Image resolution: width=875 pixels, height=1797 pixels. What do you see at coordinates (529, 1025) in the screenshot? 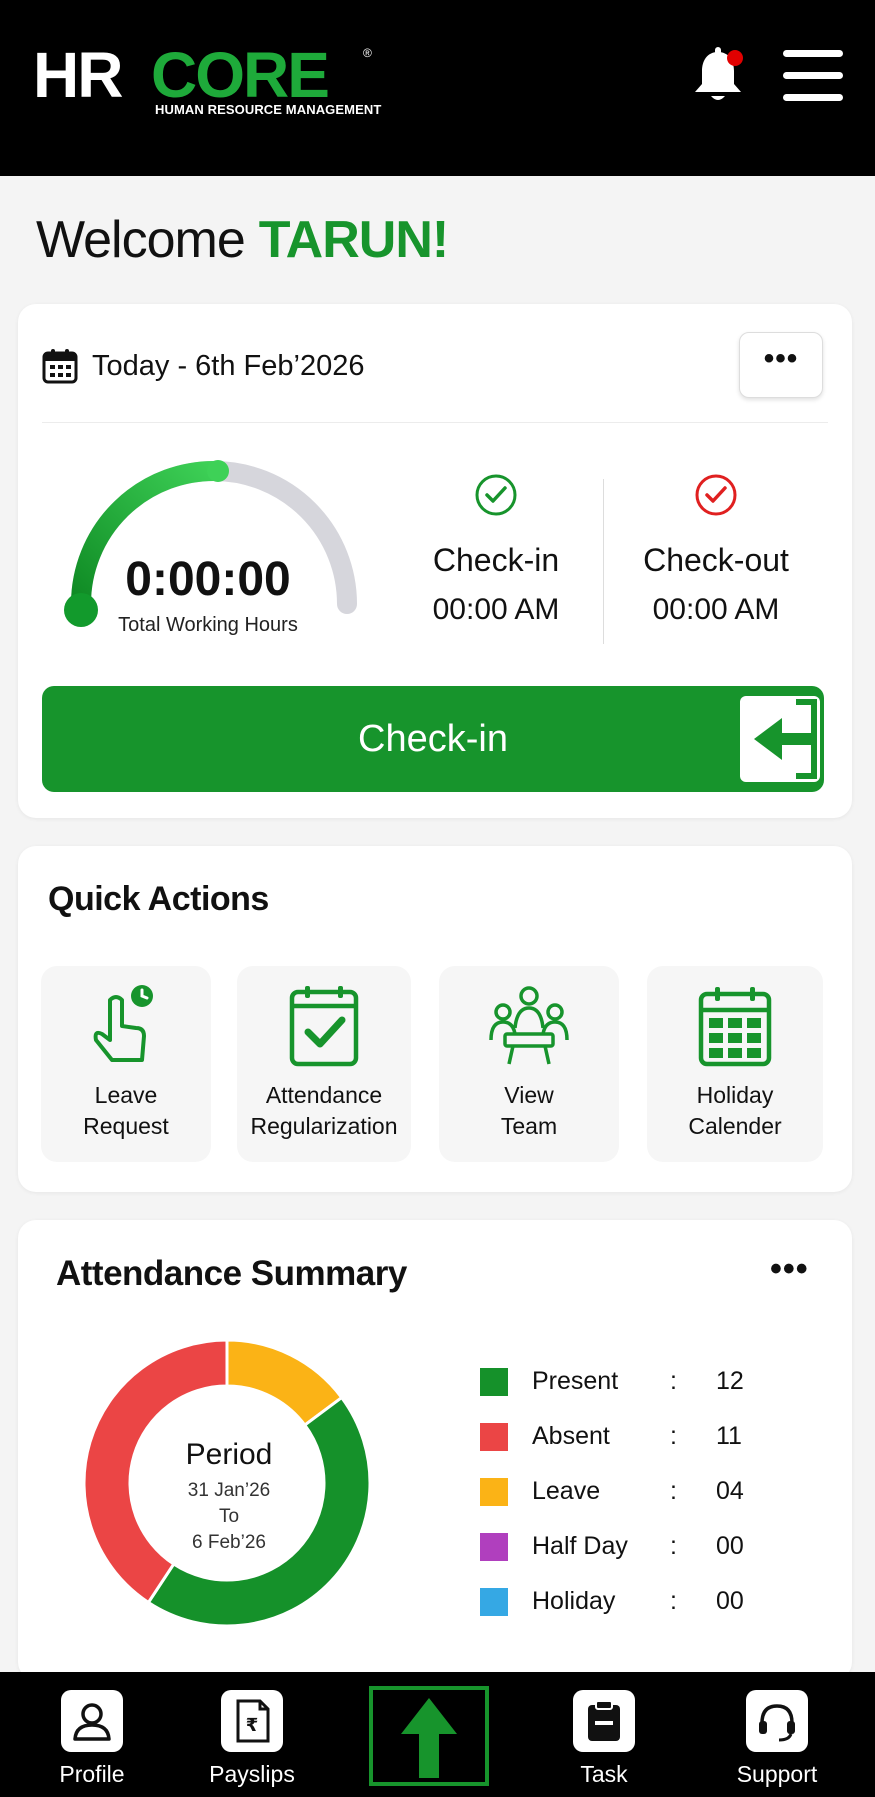
I see `team-icon` at bounding box center [529, 1025].